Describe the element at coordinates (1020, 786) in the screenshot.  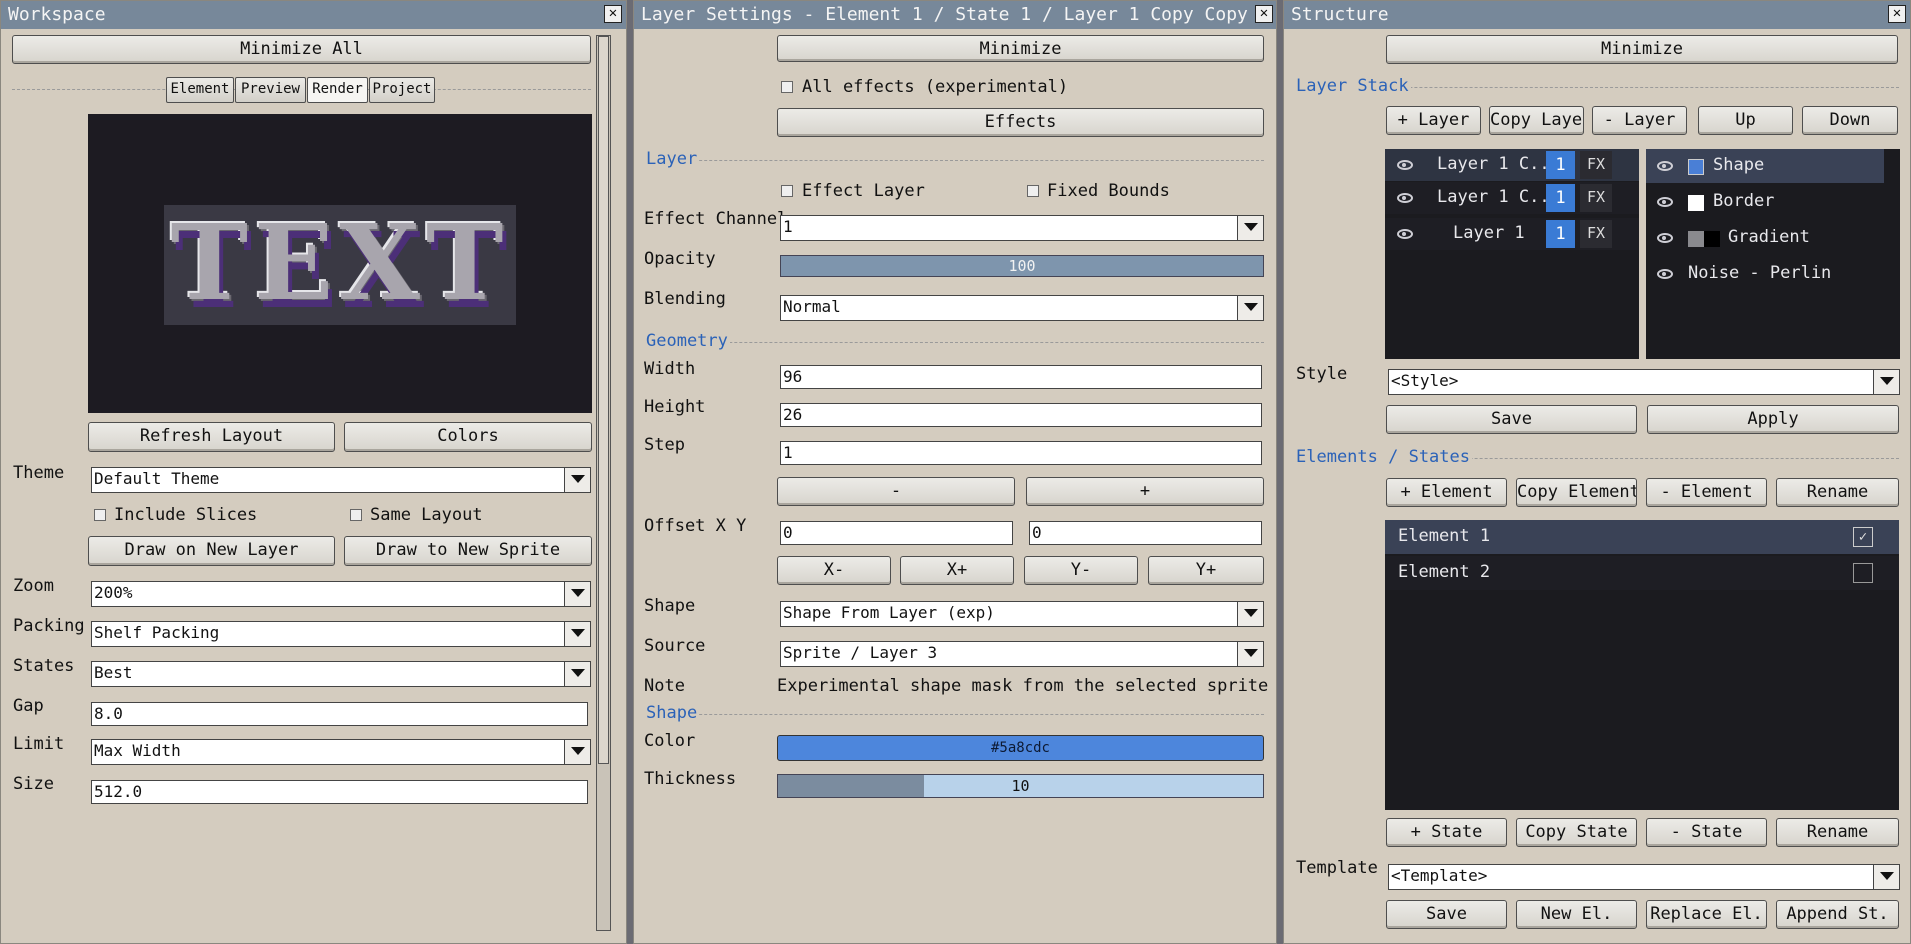
I see `thickness-slider: 10` at that location.